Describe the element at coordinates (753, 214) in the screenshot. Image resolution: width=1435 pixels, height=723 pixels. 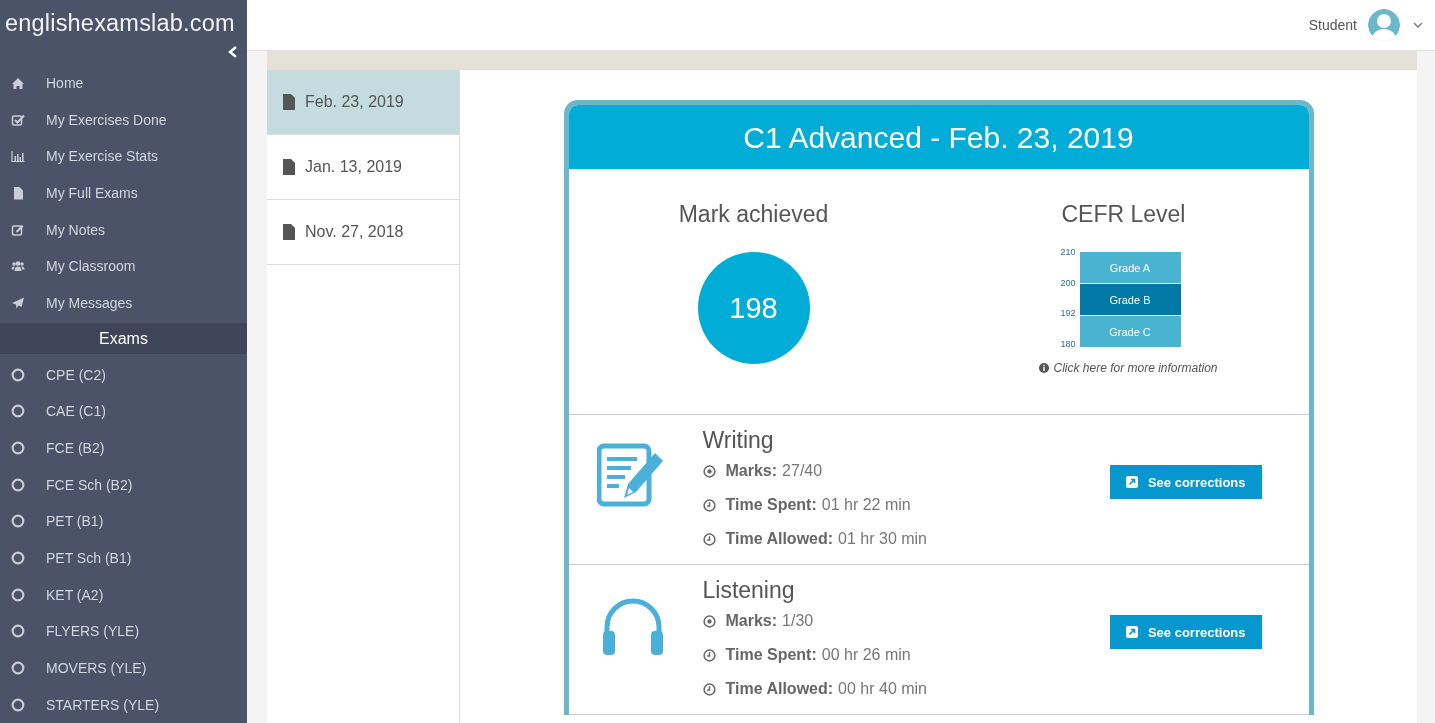
I see `mark-heading: Mark achieved` at that location.